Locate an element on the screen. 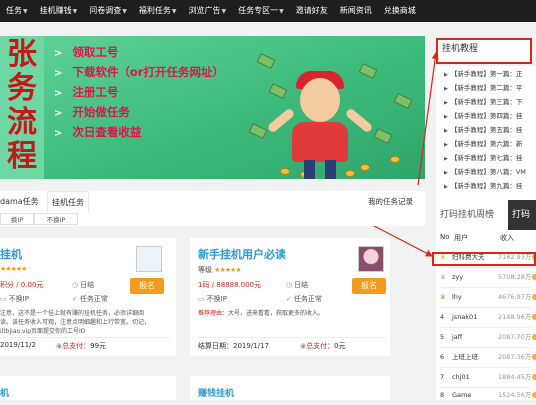 The width and height of the screenshot is (536, 405). highlight-box is located at coordinates (484, 259).